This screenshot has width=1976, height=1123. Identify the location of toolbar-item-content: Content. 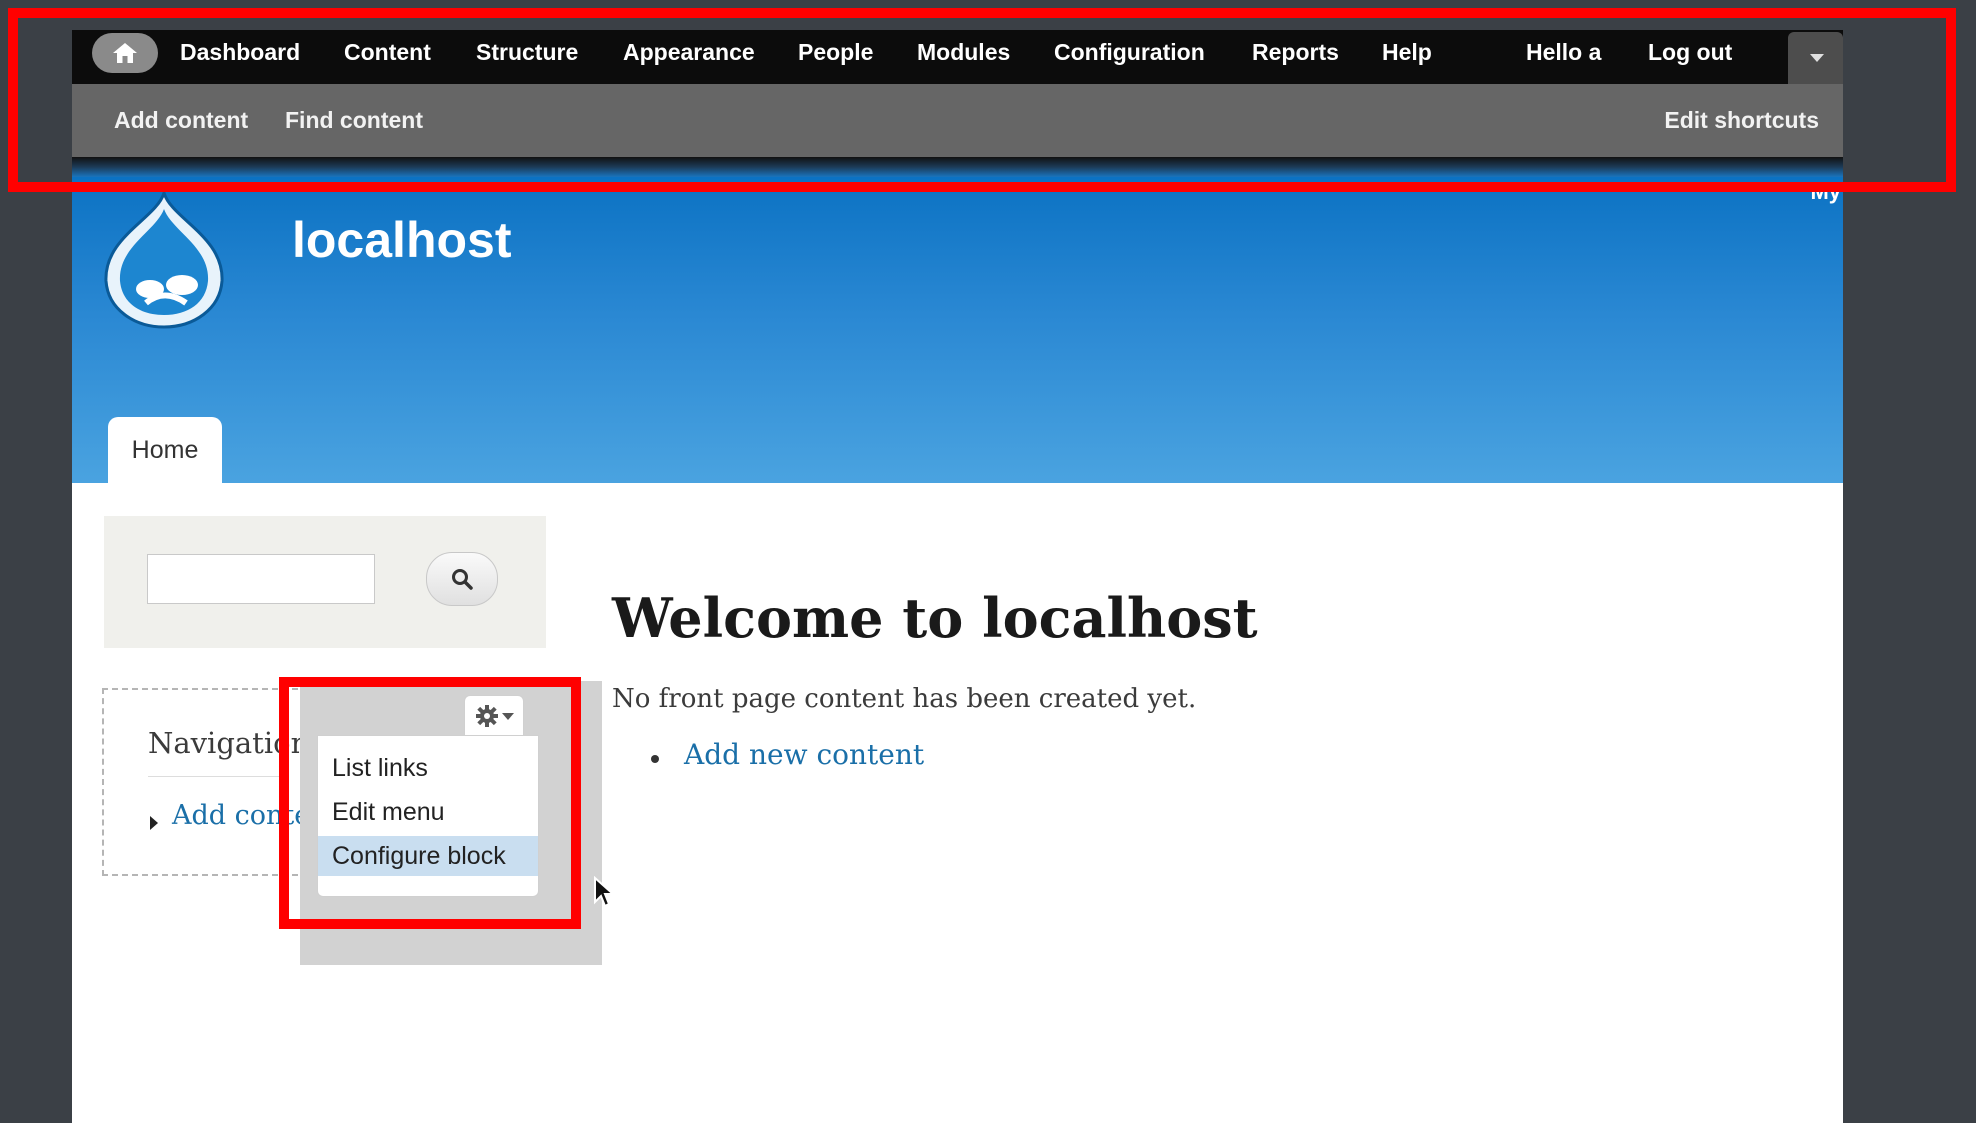
(387, 52).